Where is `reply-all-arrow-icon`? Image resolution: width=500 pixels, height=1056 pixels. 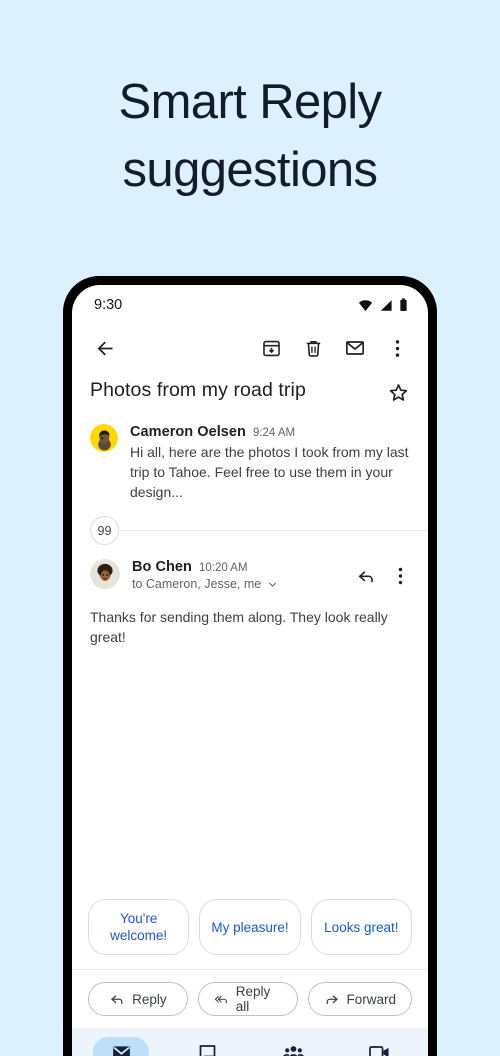
reply-all-arrow-icon is located at coordinates (220, 999).